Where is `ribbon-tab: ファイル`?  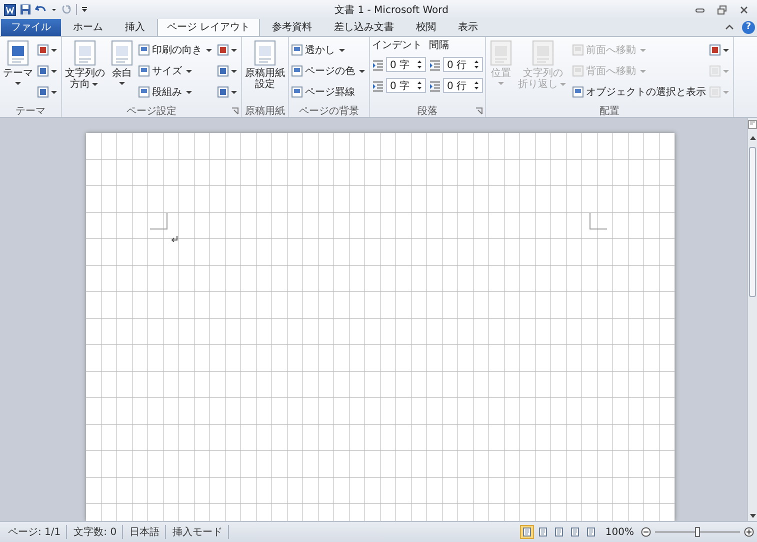 ribbon-tab: ファイル is located at coordinates (31, 27).